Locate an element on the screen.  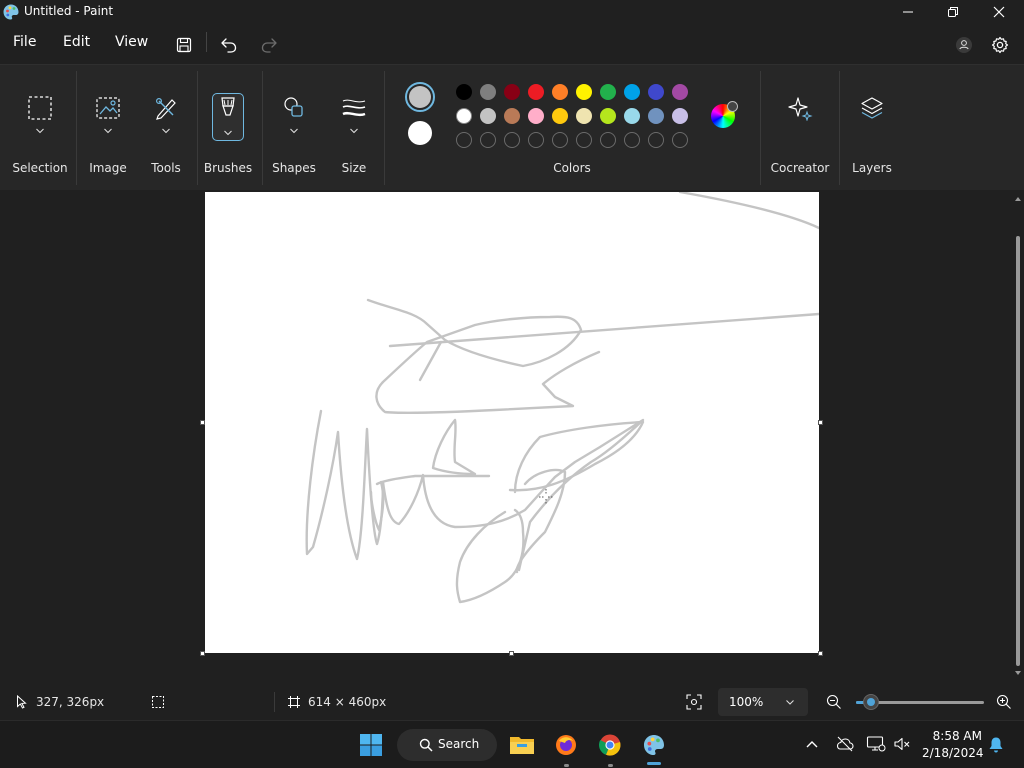
redo-icon is located at coordinates (269, 45).